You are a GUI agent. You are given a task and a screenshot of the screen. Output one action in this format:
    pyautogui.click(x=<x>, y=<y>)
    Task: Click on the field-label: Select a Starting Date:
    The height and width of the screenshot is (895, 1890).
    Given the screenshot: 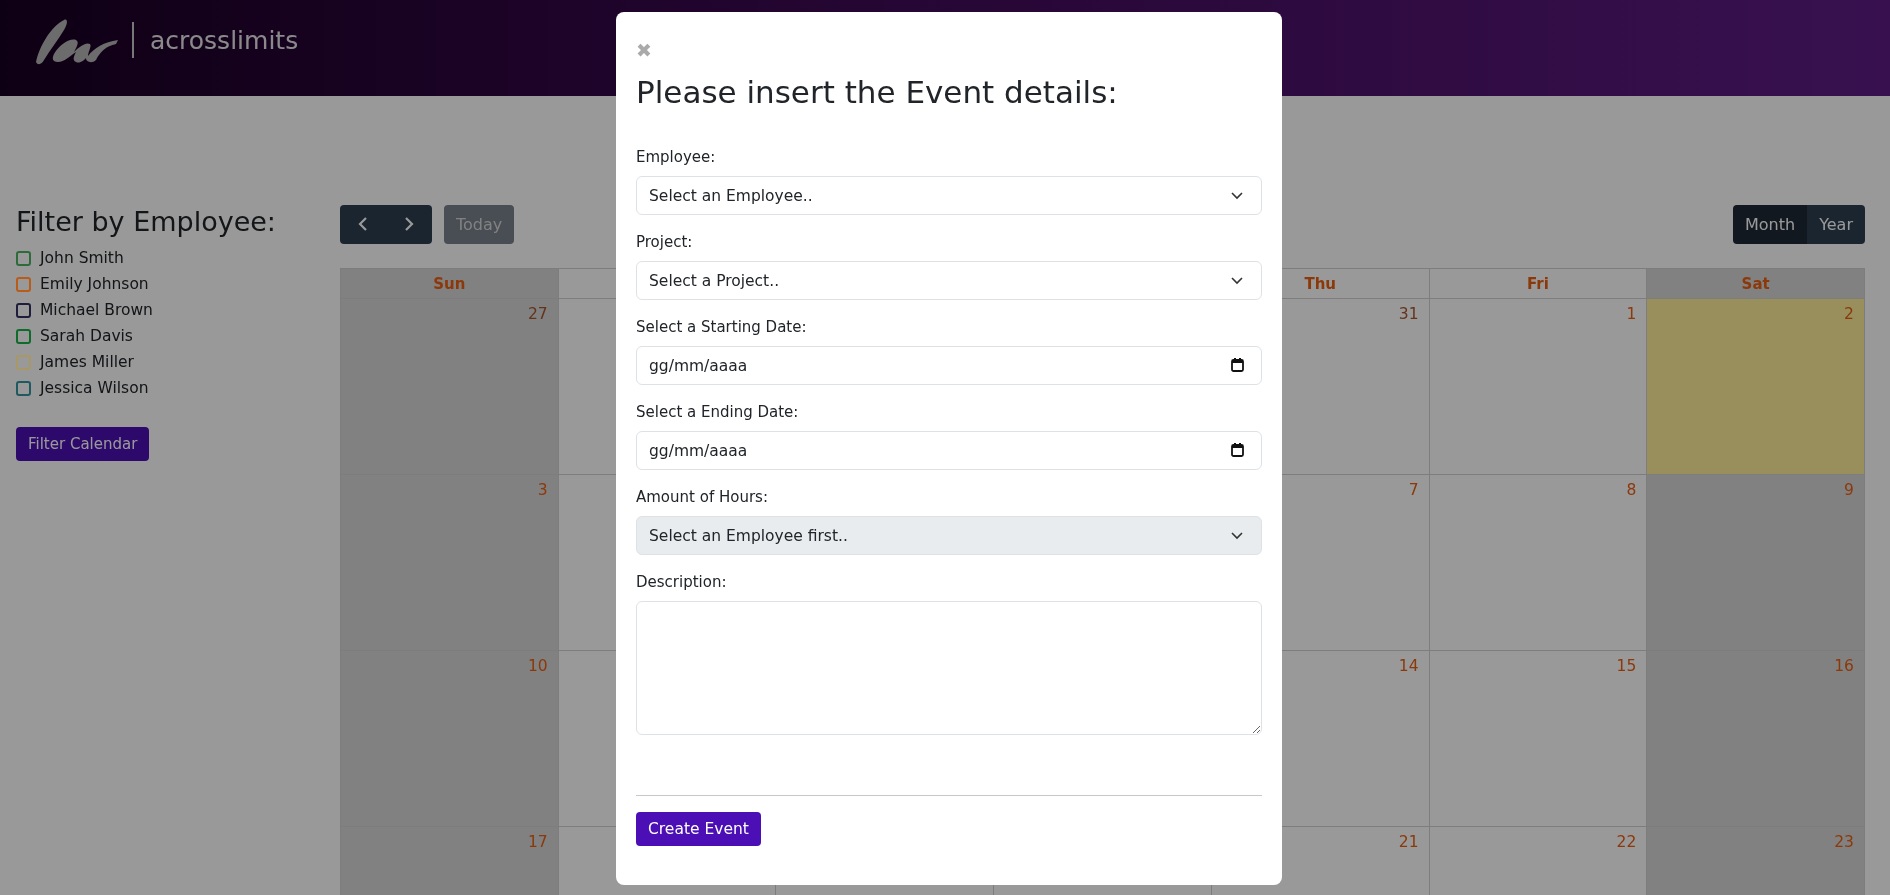 What is the action you would take?
    pyautogui.click(x=722, y=327)
    